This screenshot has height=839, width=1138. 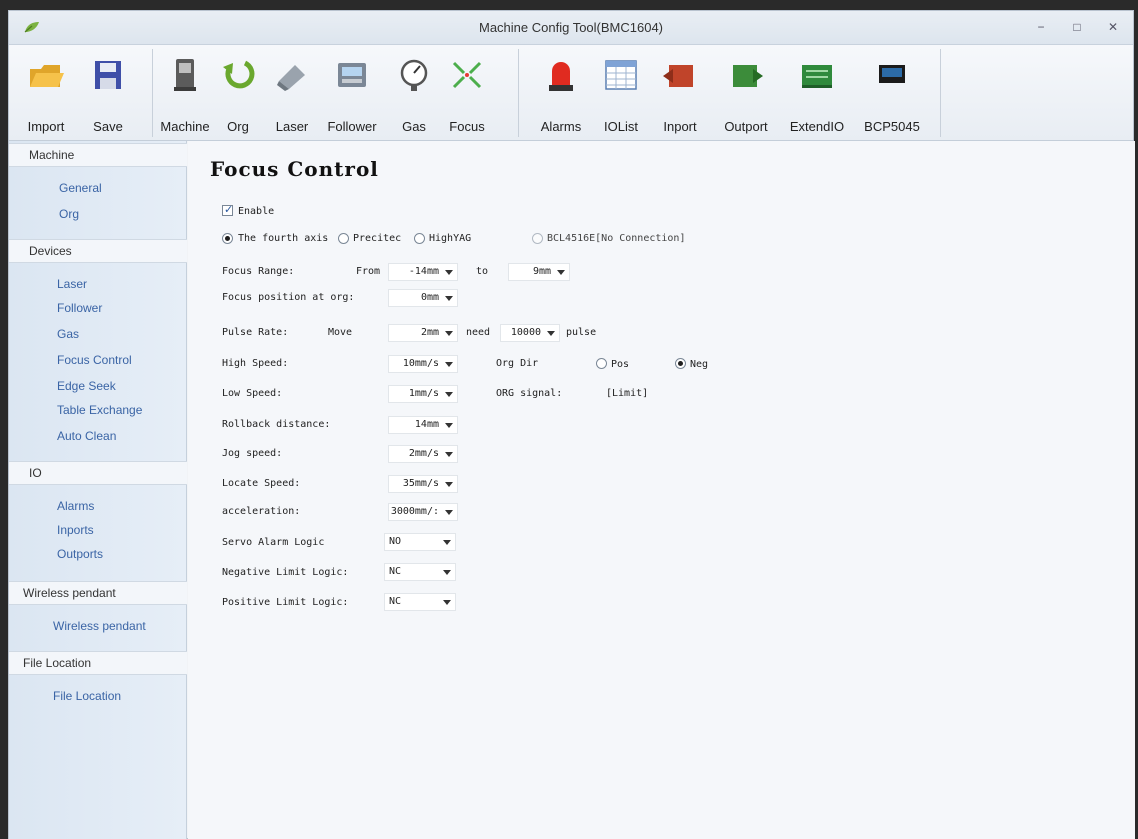 What do you see at coordinates (1113, 27) in the screenshot?
I see `close-icon: ✕` at bounding box center [1113, 27].